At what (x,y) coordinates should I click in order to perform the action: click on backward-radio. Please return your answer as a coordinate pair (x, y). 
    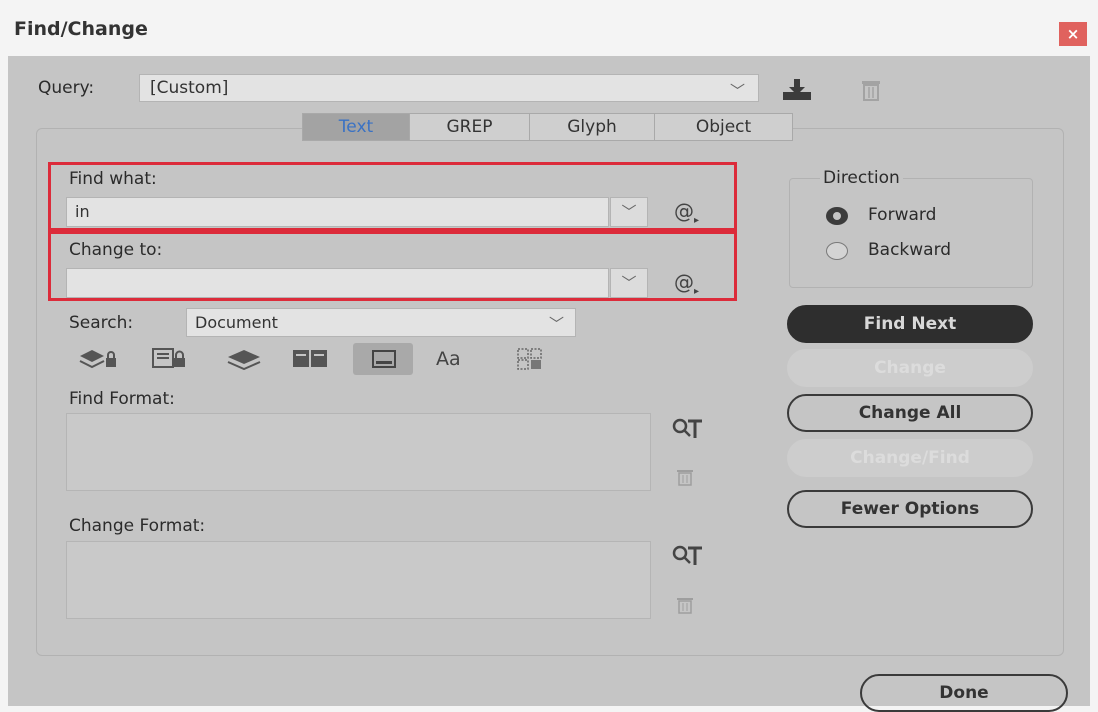
    Looking at the image, I should click on (837, 251).